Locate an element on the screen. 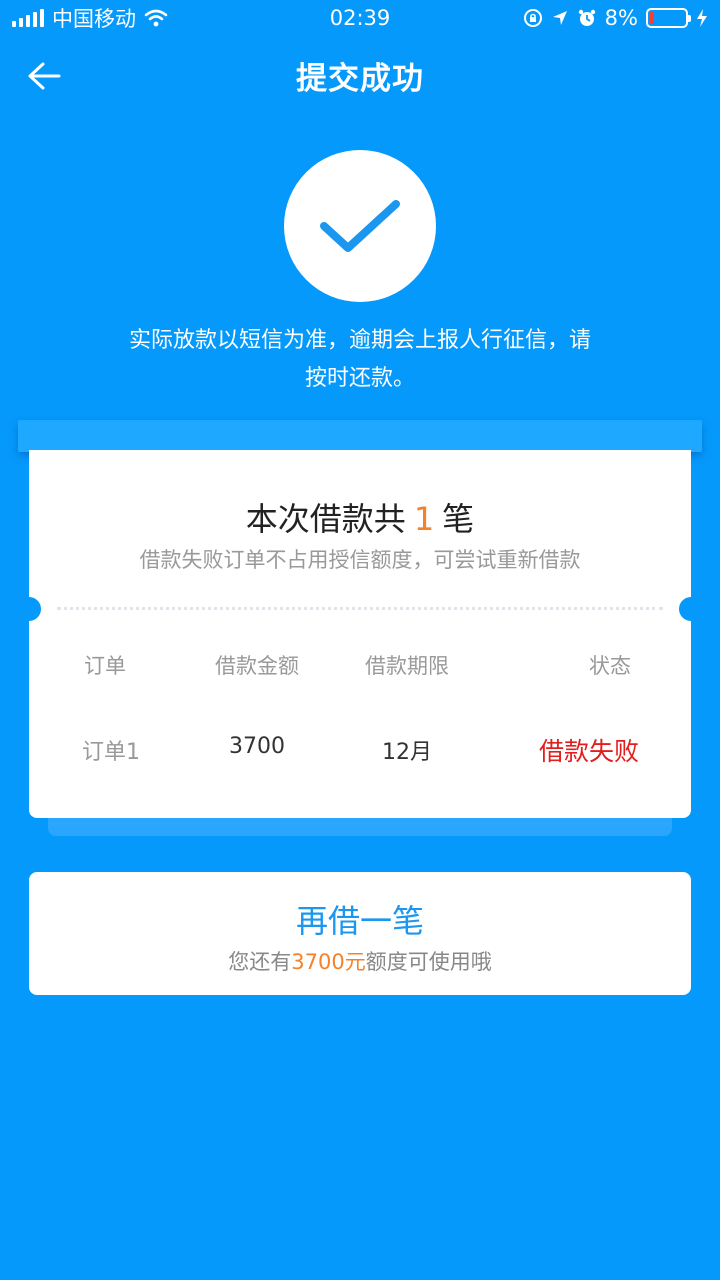 This screenshot has width=720, height=1280. reborrow-button: 再借一笔 您还有3700元额度可使用哦 is located at coordinates (360, 933).